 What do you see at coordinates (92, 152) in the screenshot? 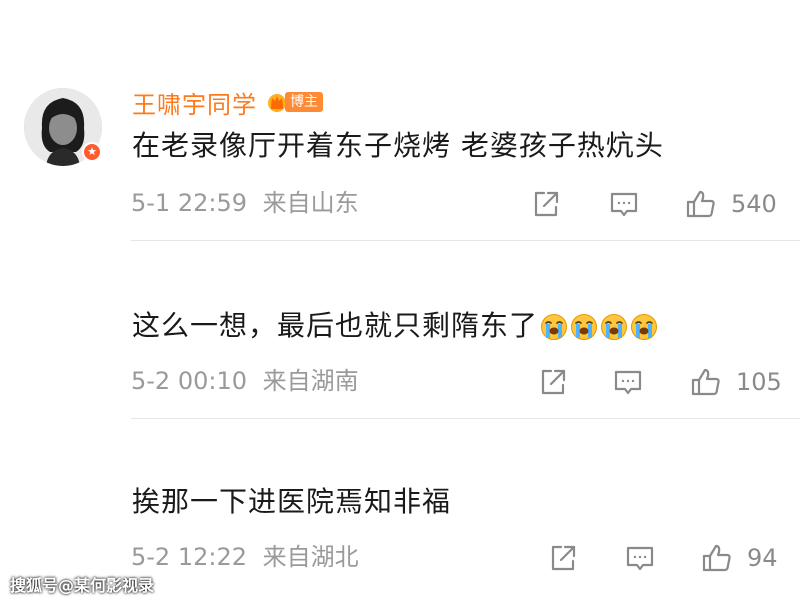
I see `verified-icon: ★` at bounding box center [92, 152].